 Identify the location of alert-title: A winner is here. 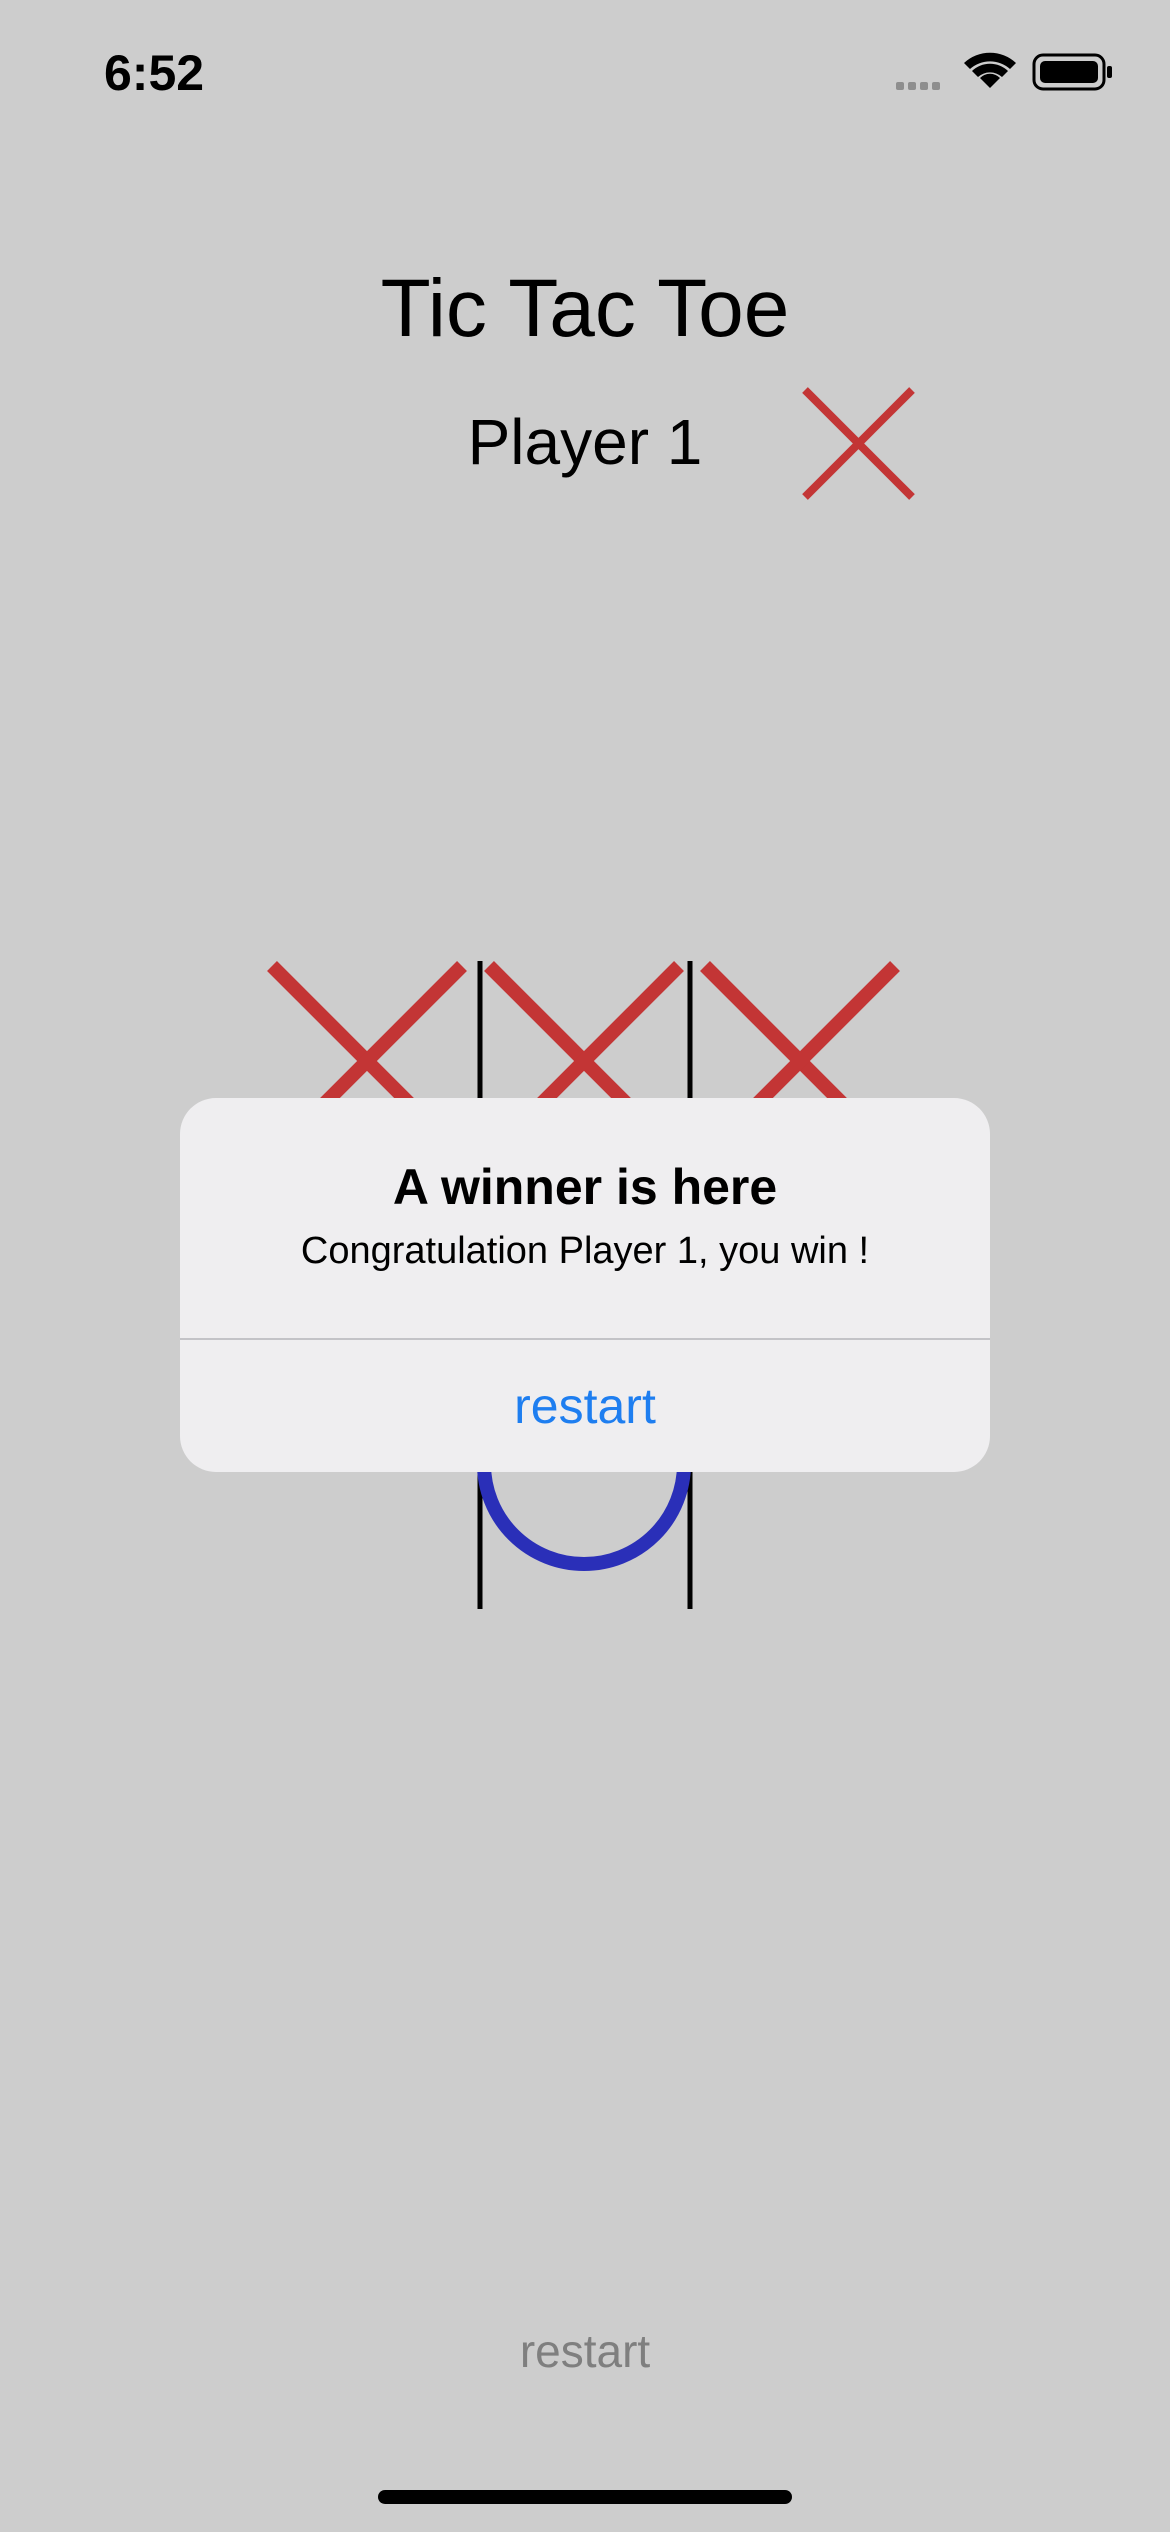
(585, 1187).